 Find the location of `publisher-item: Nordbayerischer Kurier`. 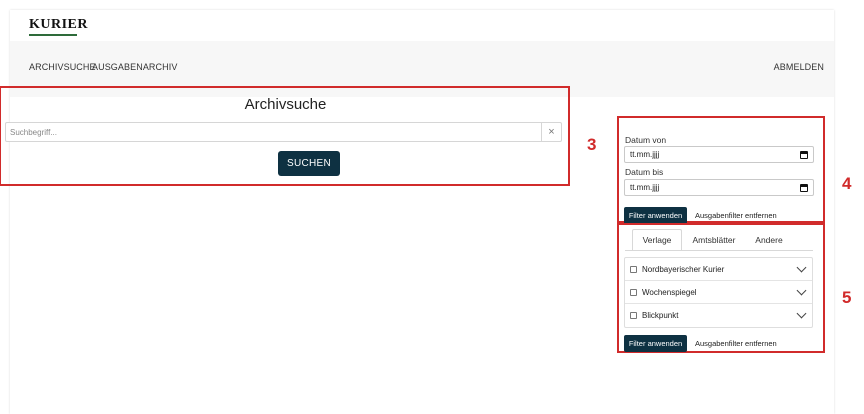

publisher-item: Nordbayerischer Kurier is located at coordinates (718, 269).